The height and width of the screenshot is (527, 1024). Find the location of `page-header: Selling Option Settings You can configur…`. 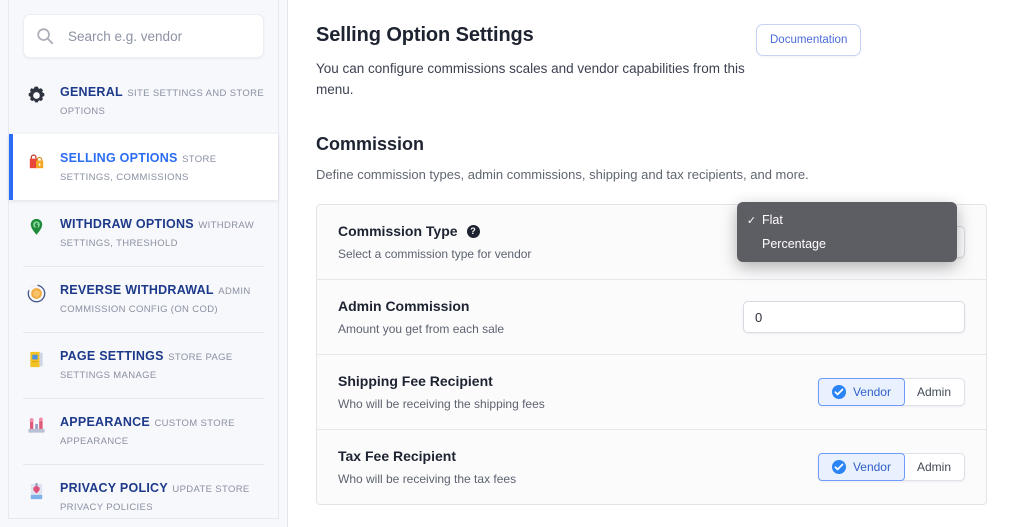

page-header: Selling Option Settings You can configur… is located at coordinates (658, 61).